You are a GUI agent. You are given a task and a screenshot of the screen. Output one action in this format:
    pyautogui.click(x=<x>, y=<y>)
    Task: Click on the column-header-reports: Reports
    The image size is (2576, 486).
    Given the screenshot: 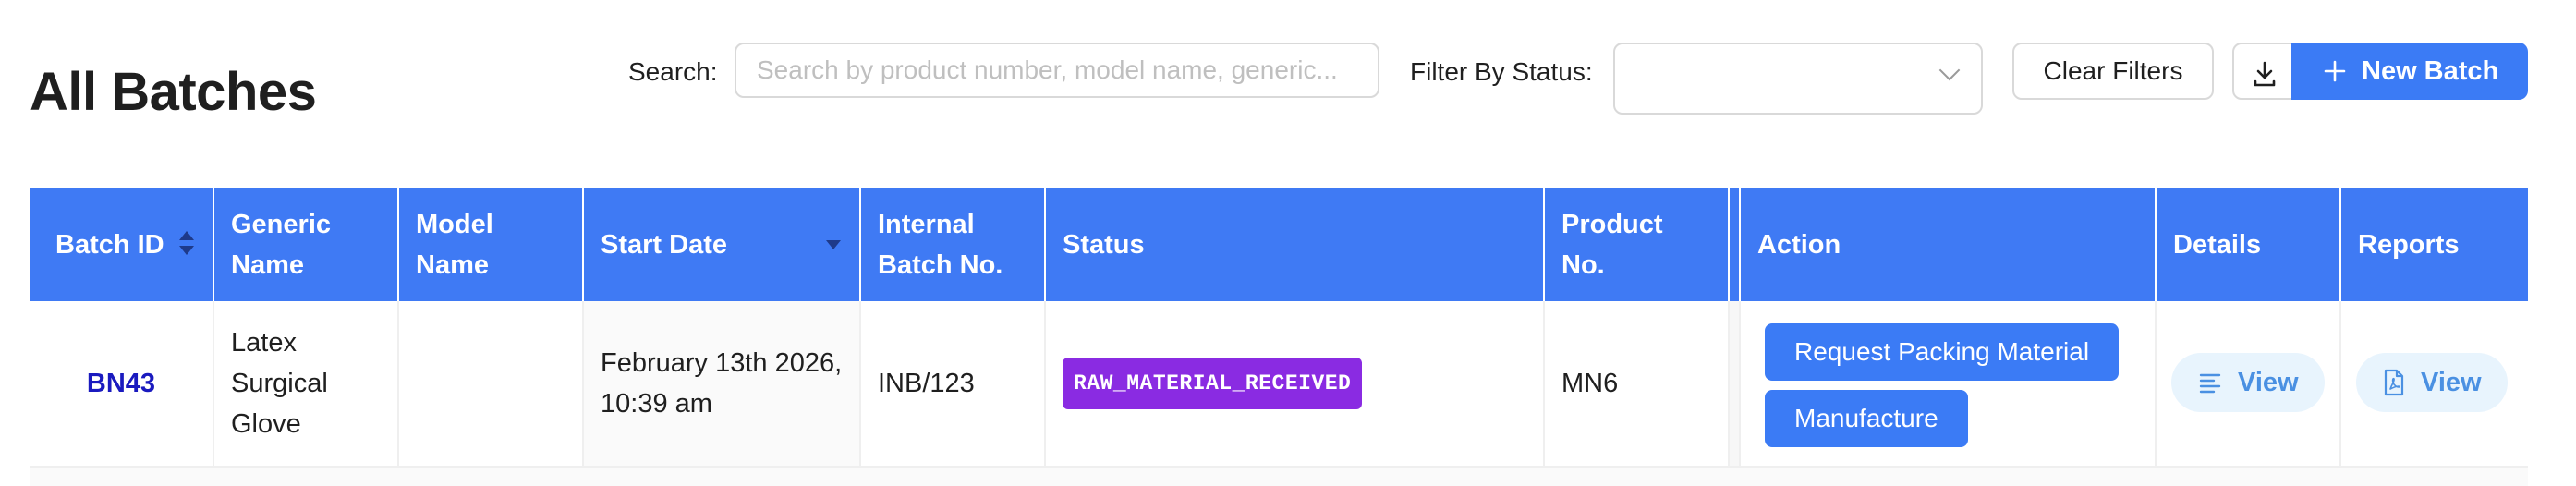 What is the action you would take?
    pyautogui.click(x=2434, y=245)
    